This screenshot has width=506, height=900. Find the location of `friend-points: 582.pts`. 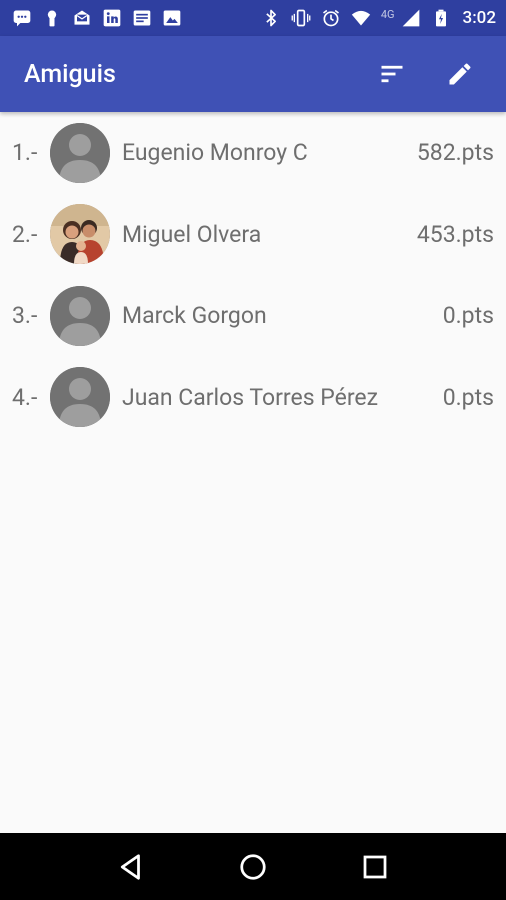

friend-points: 582.pts is located at coordinates (455, 153).